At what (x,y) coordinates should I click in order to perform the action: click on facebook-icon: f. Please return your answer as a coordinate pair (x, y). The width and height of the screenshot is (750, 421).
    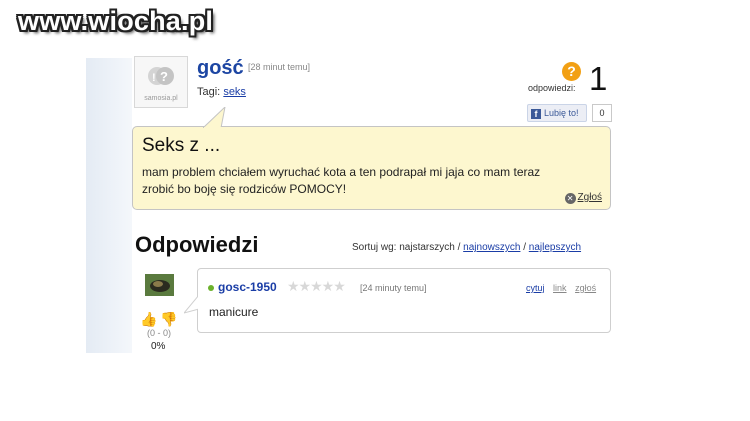
    Looking at the image, I should click on (536, 114).